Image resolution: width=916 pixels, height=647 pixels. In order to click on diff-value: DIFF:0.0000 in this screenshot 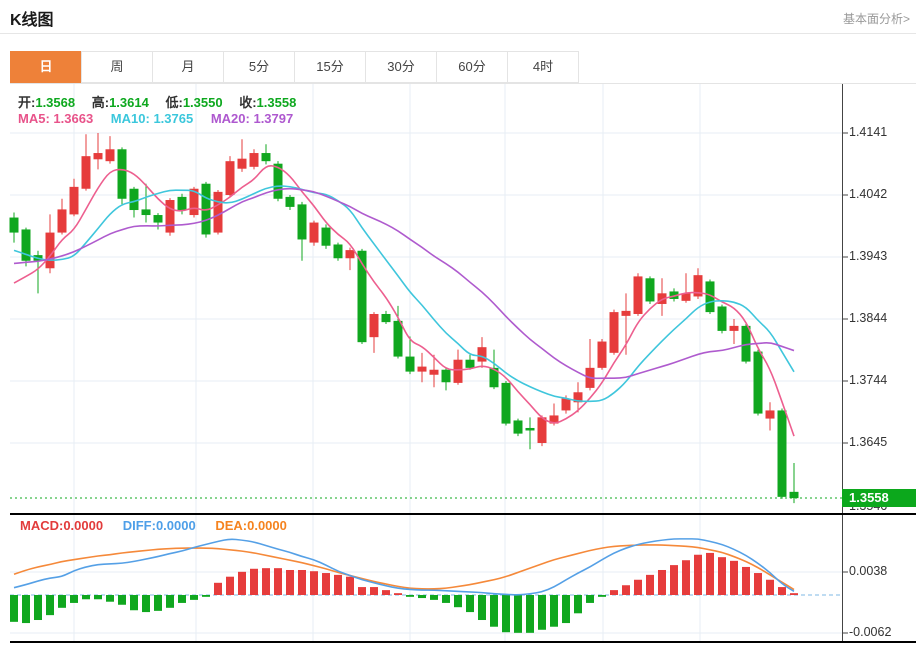, I will do `click(159, 525)`.